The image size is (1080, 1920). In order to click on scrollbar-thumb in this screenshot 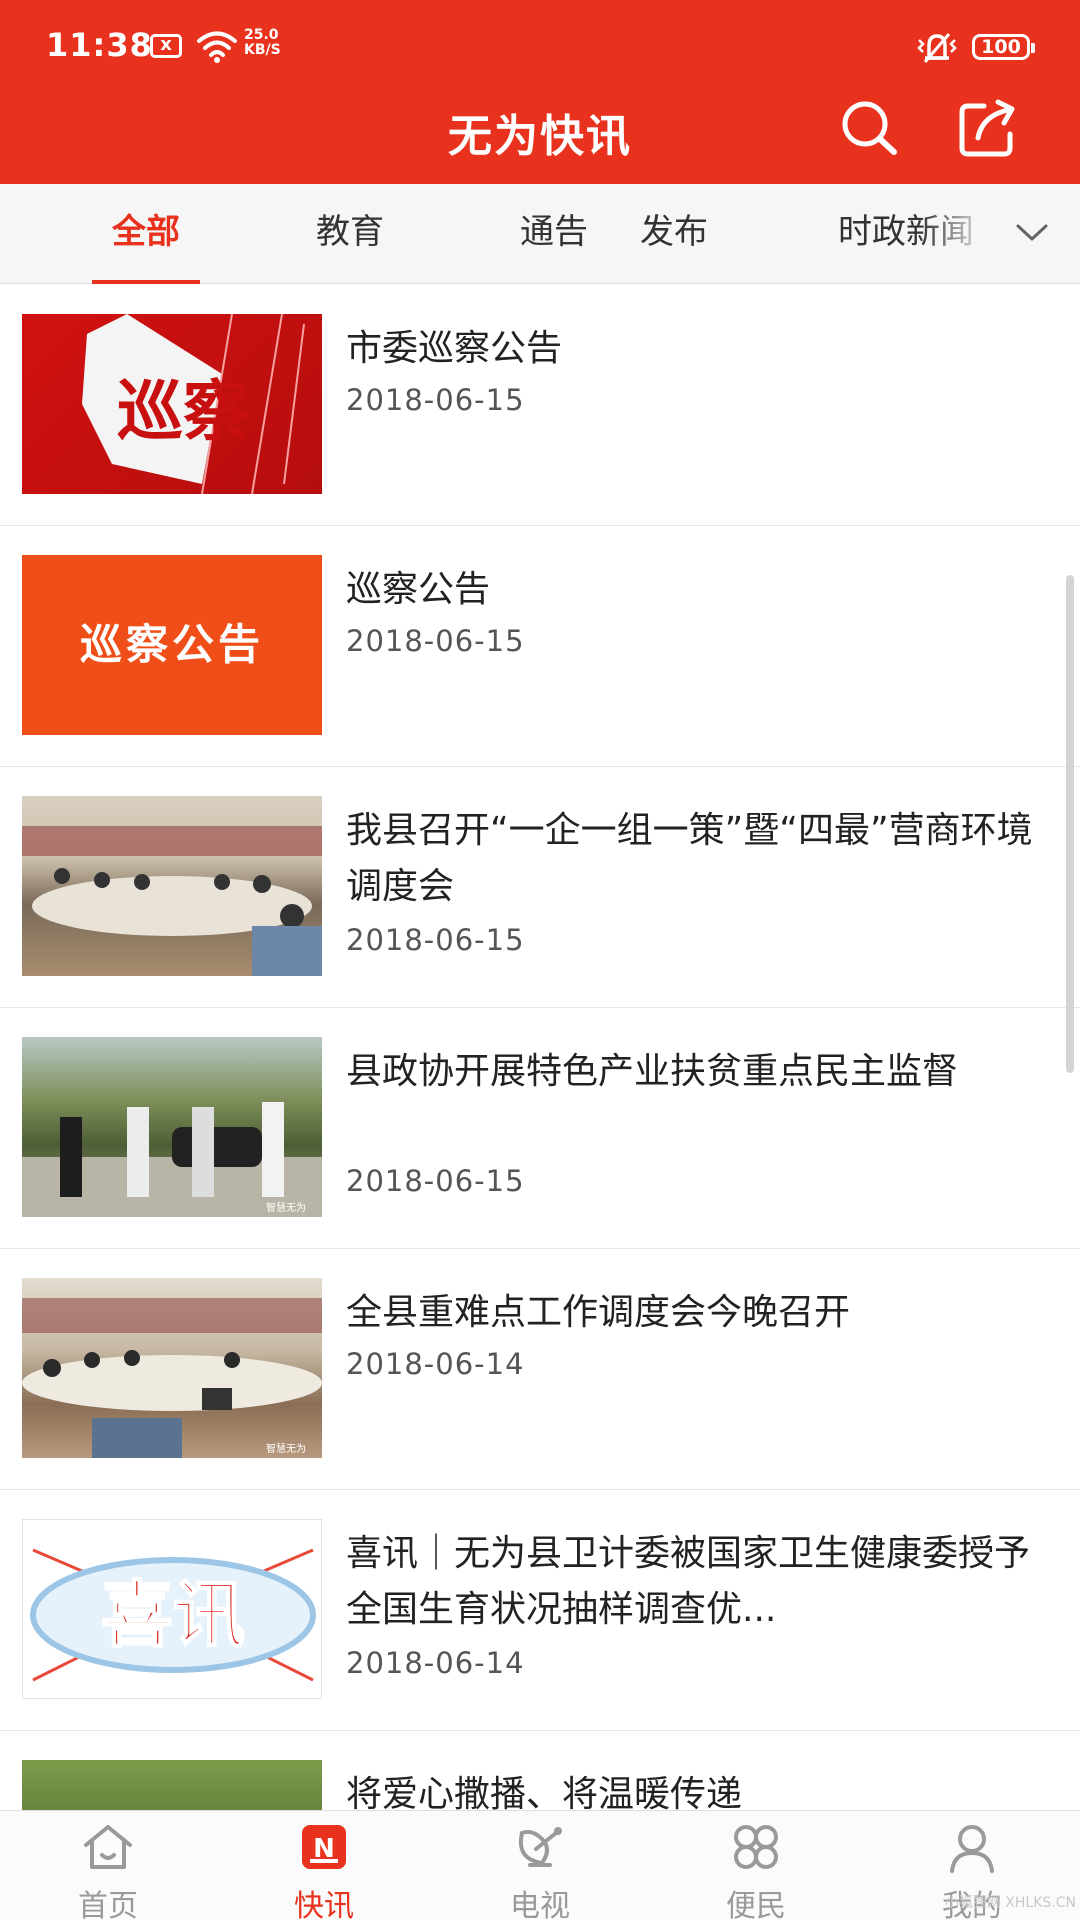, I will do `click(1070, 824)`.